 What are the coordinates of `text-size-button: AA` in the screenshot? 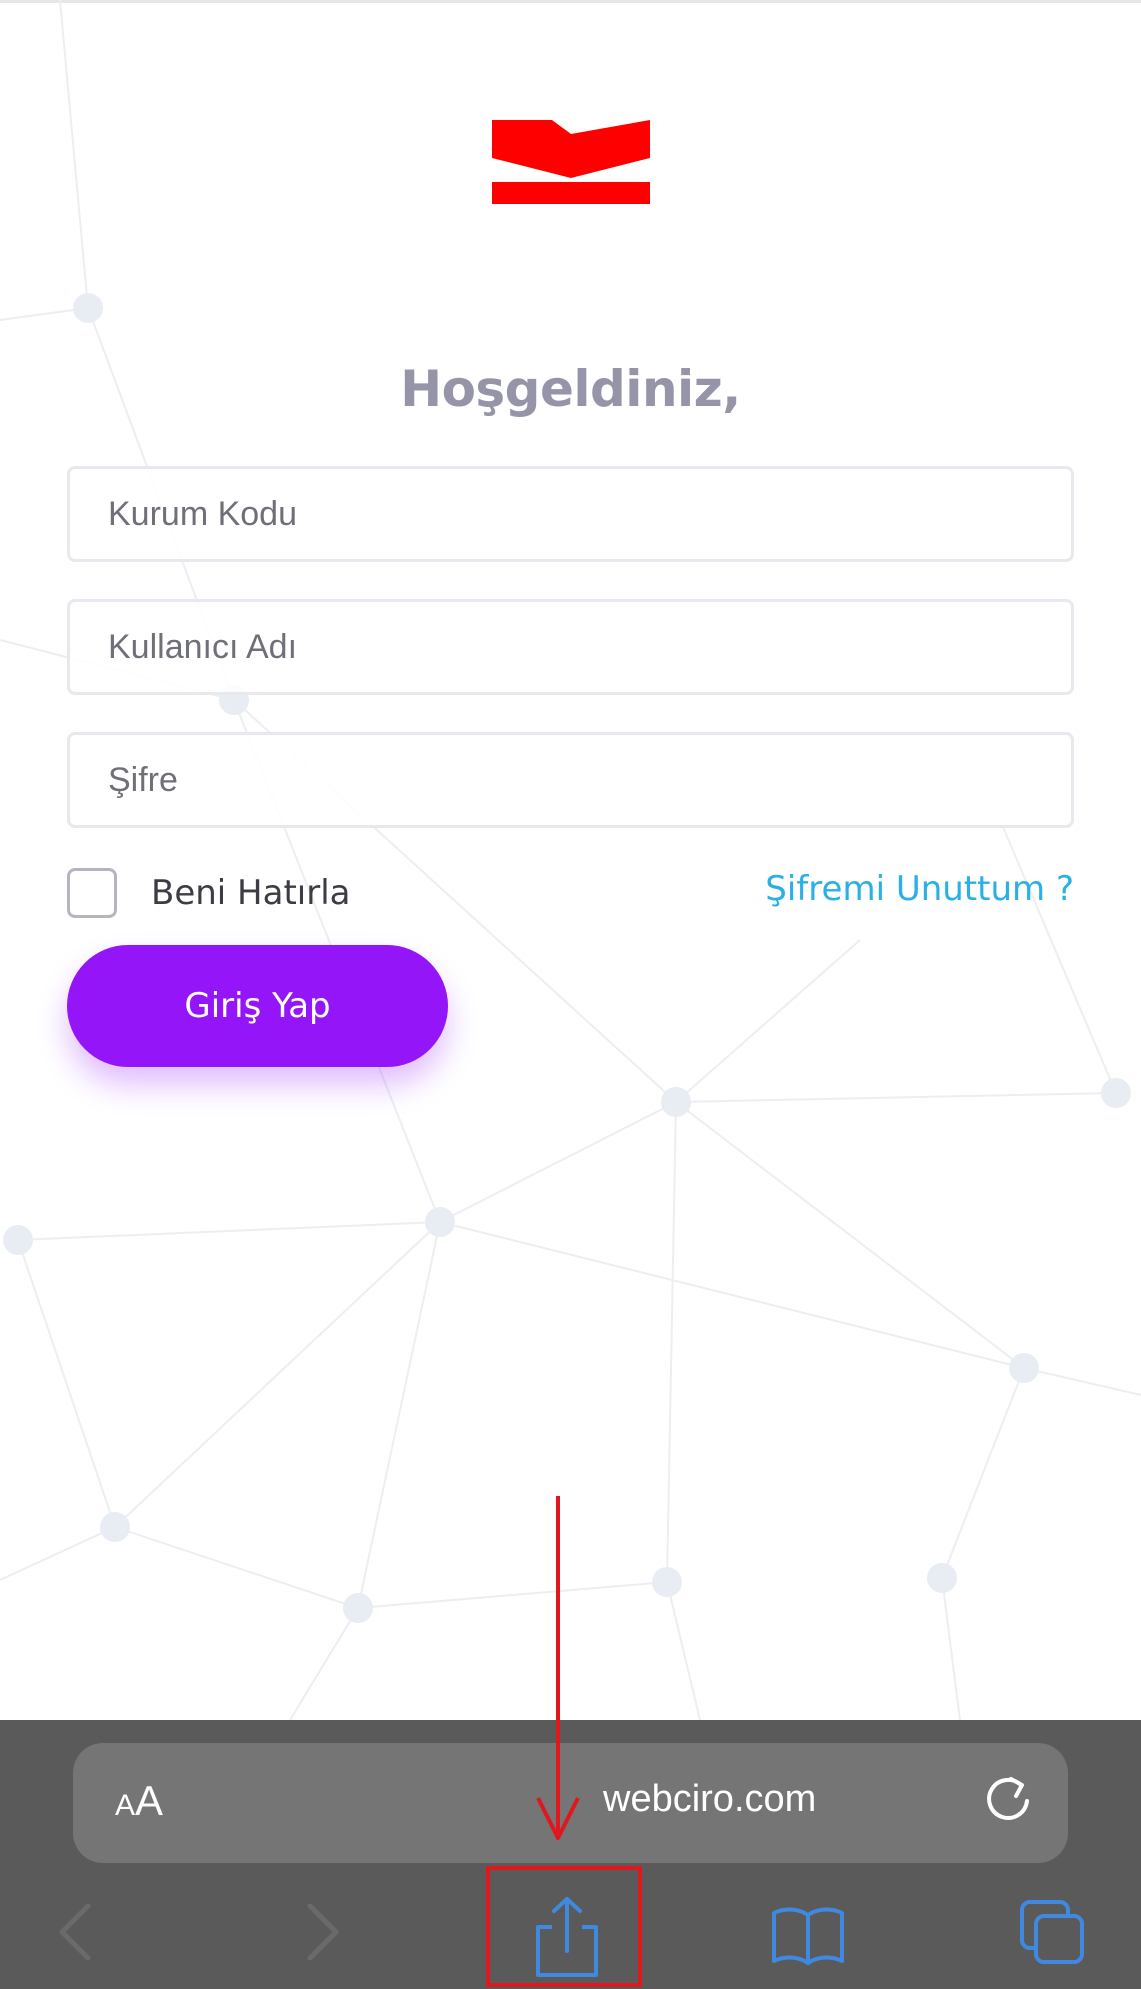 It's located at (139, 1801).